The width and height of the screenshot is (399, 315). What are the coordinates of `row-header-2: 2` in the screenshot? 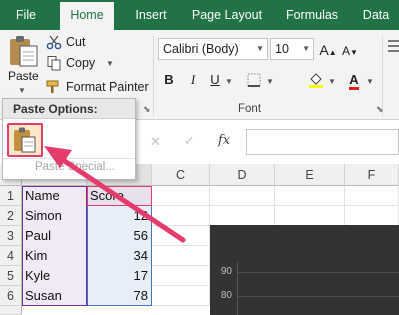 It's located at (11, 216).